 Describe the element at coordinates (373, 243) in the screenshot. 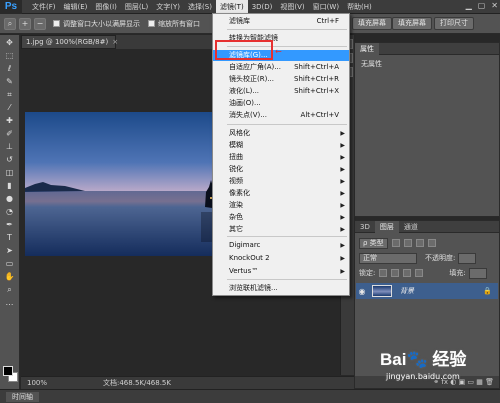

I see `layer-kind-select: ρ 类型` at that location.